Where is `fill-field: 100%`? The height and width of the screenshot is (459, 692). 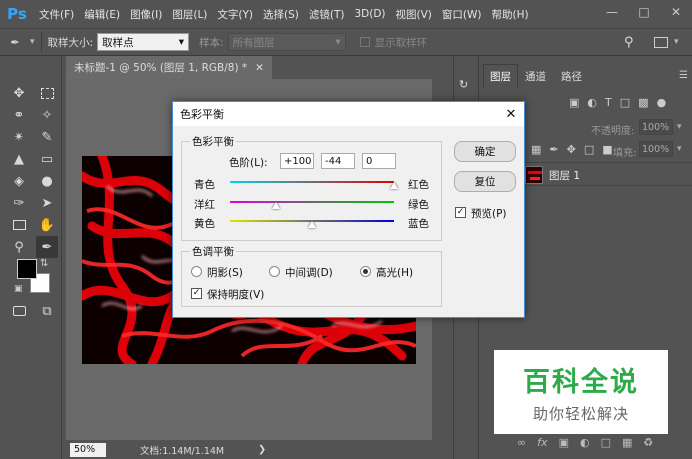 fill-field: 100% is located at coordinates (656, 149).